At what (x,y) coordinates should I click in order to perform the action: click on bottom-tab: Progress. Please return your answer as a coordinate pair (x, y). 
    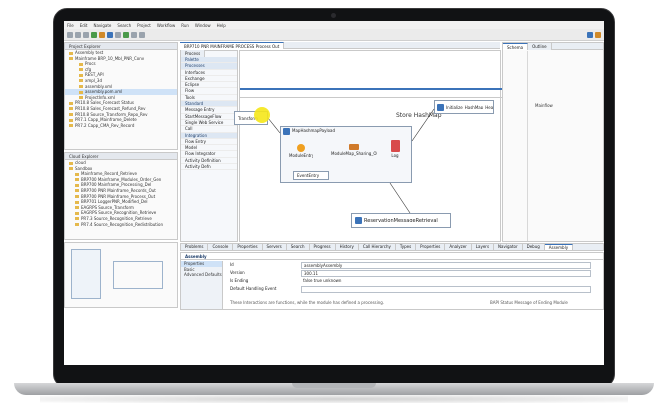
    Looking at the image, I should click on (322, 247).